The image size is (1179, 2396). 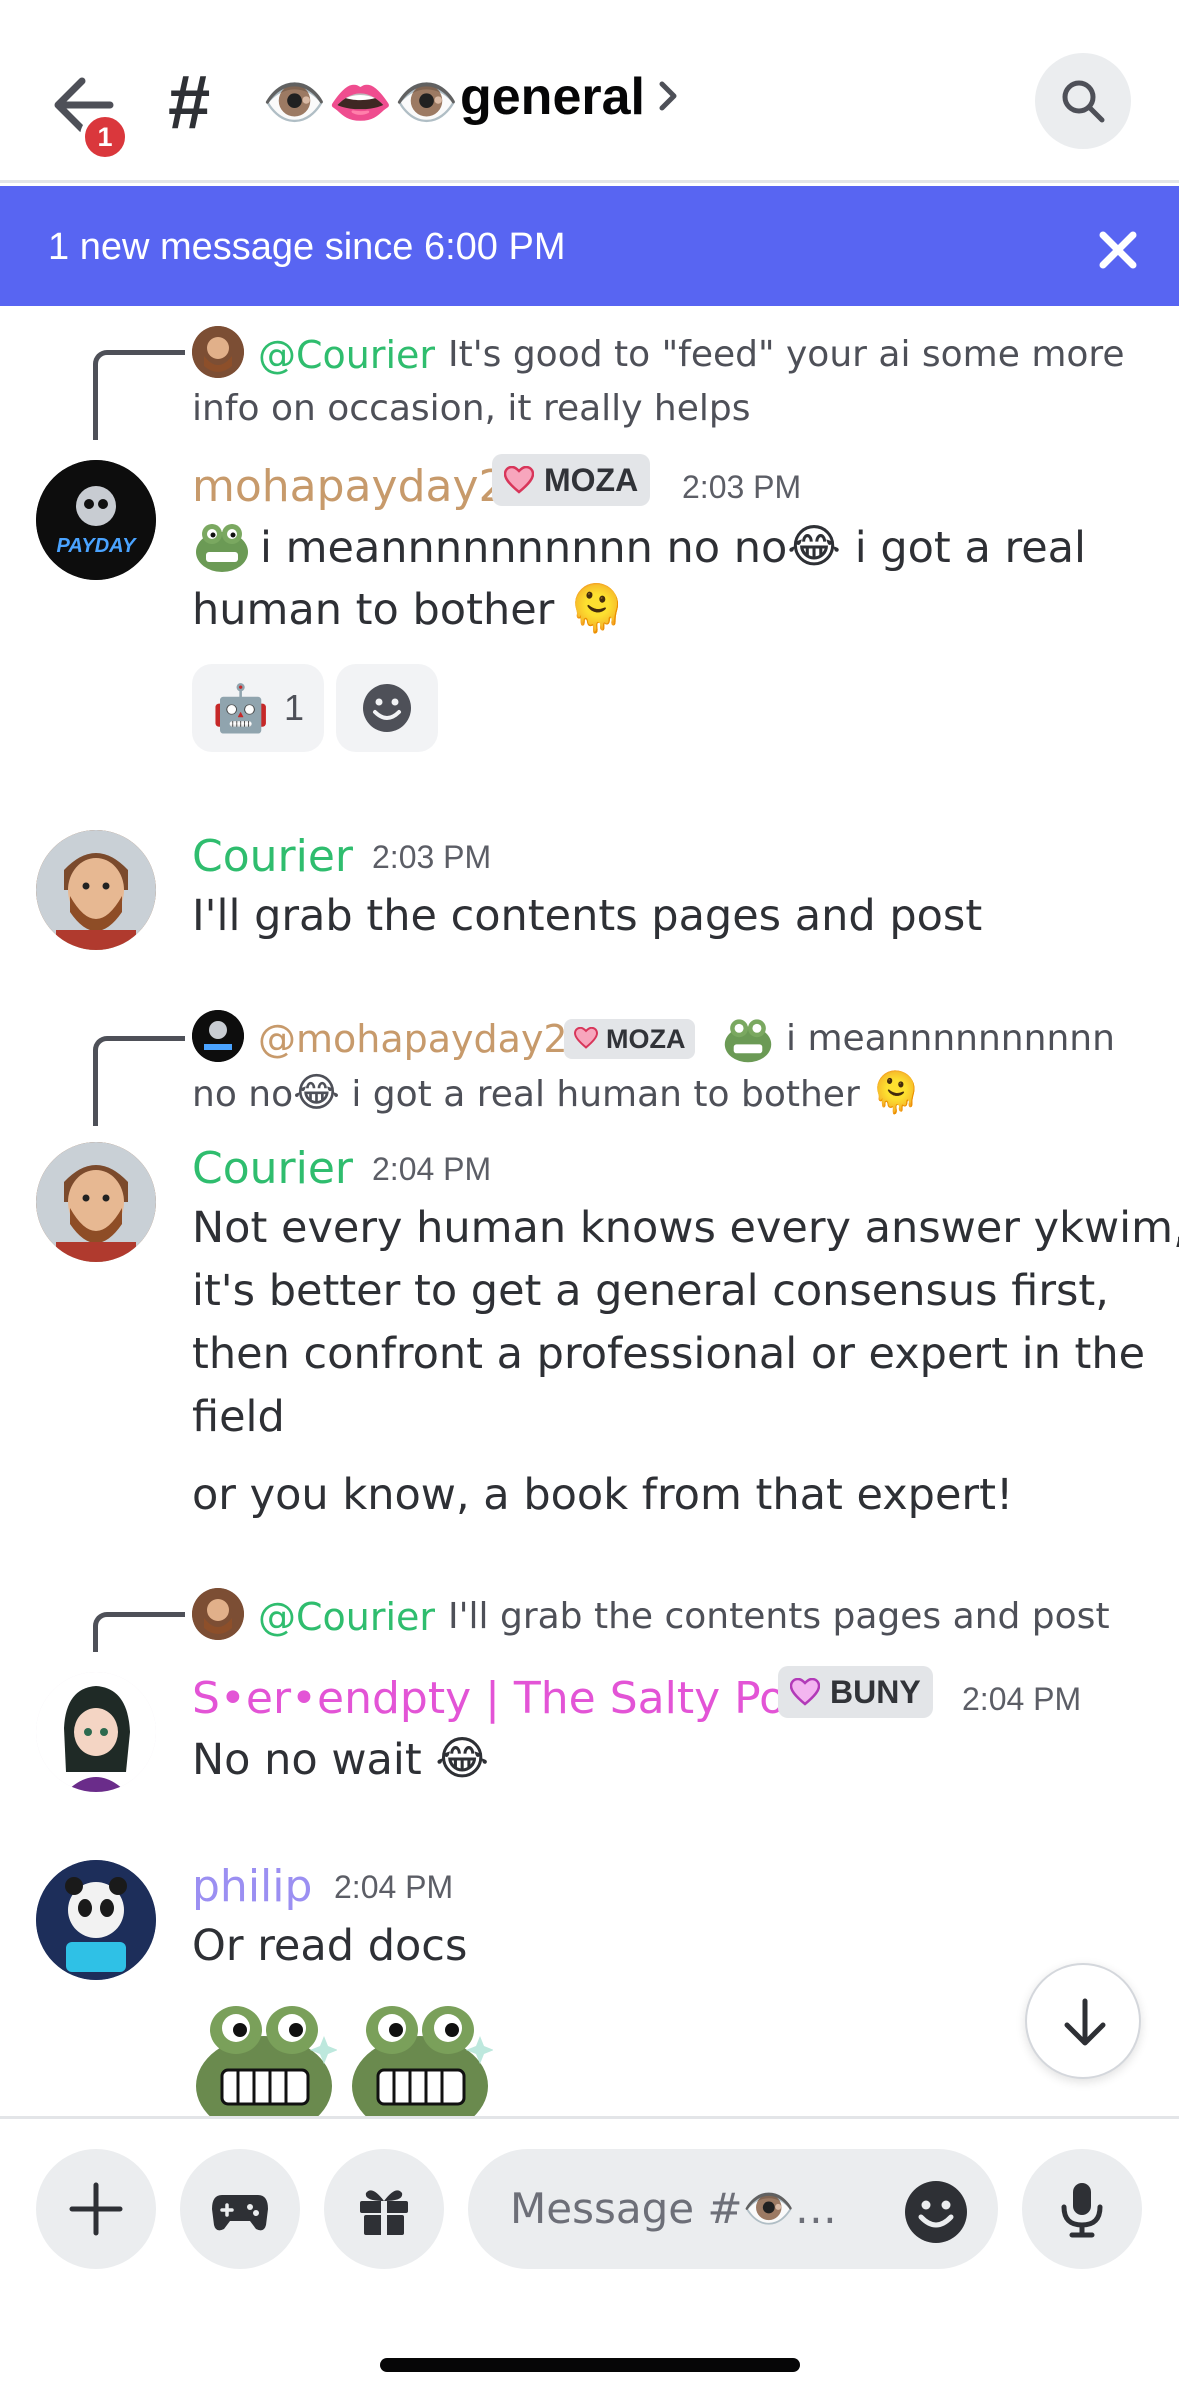 I want to click on smiley-add-icon, so click(x=387, y=708).